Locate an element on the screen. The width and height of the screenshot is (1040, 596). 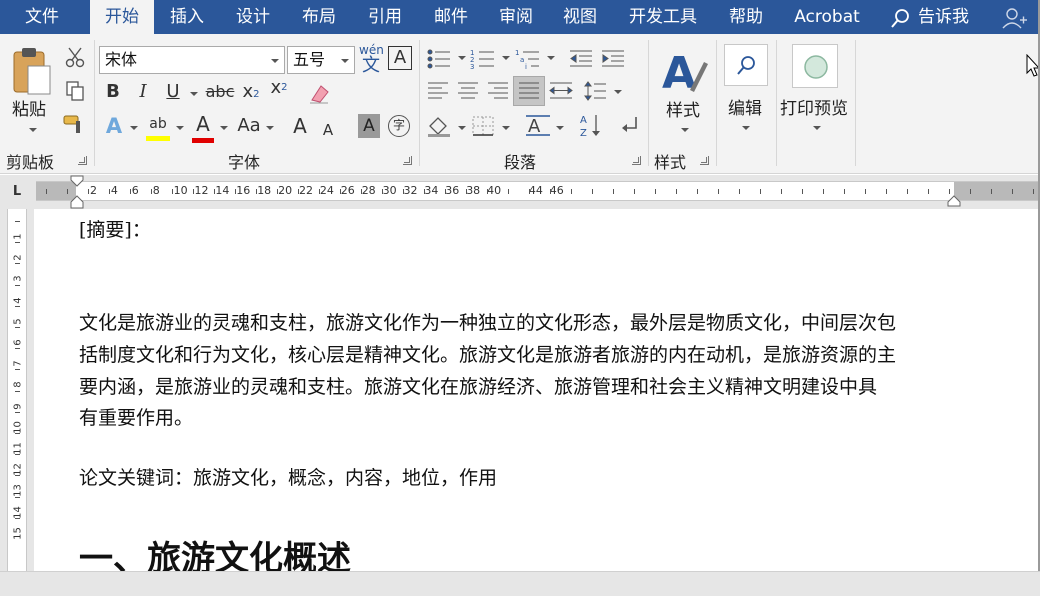
enclose-char-button: 字 is located at coordinates (399, 126).